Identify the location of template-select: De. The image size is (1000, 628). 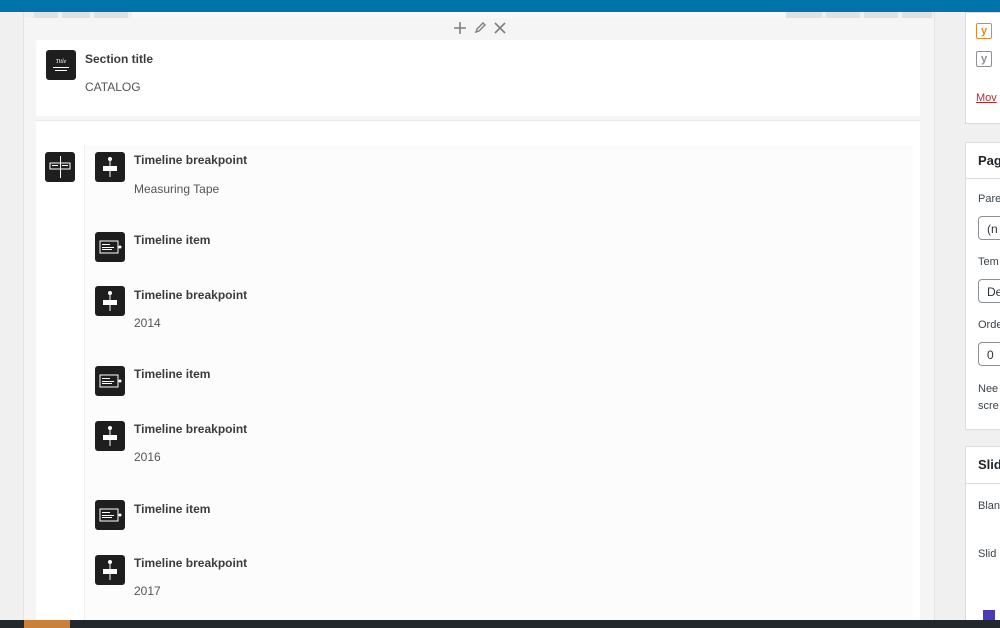
(989, 291).